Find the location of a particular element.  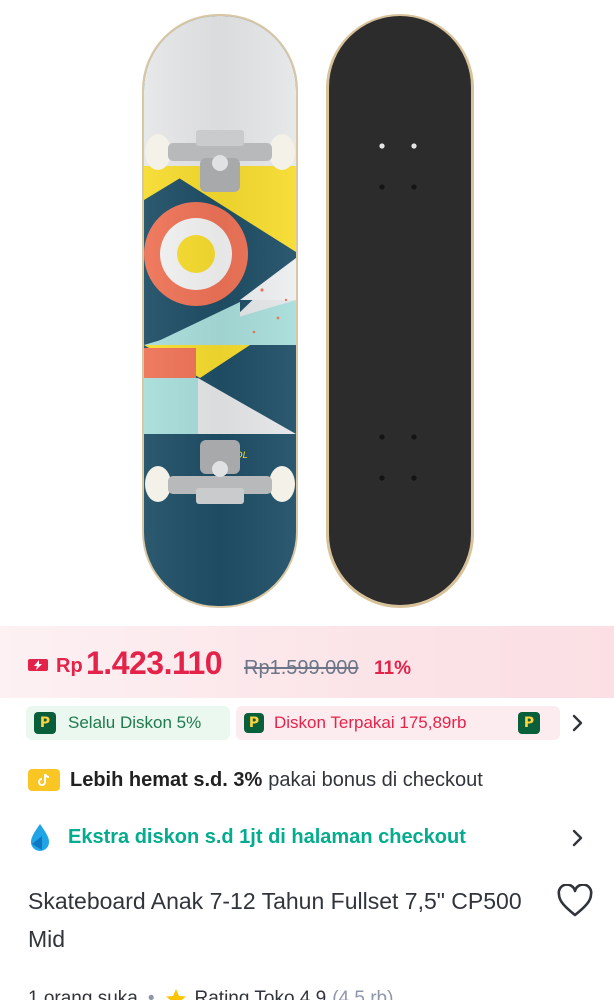

product-meta-row: 1 orang suka • Rating Toko 4,9 (4,5 rb) is located at coordinates (210, 992).